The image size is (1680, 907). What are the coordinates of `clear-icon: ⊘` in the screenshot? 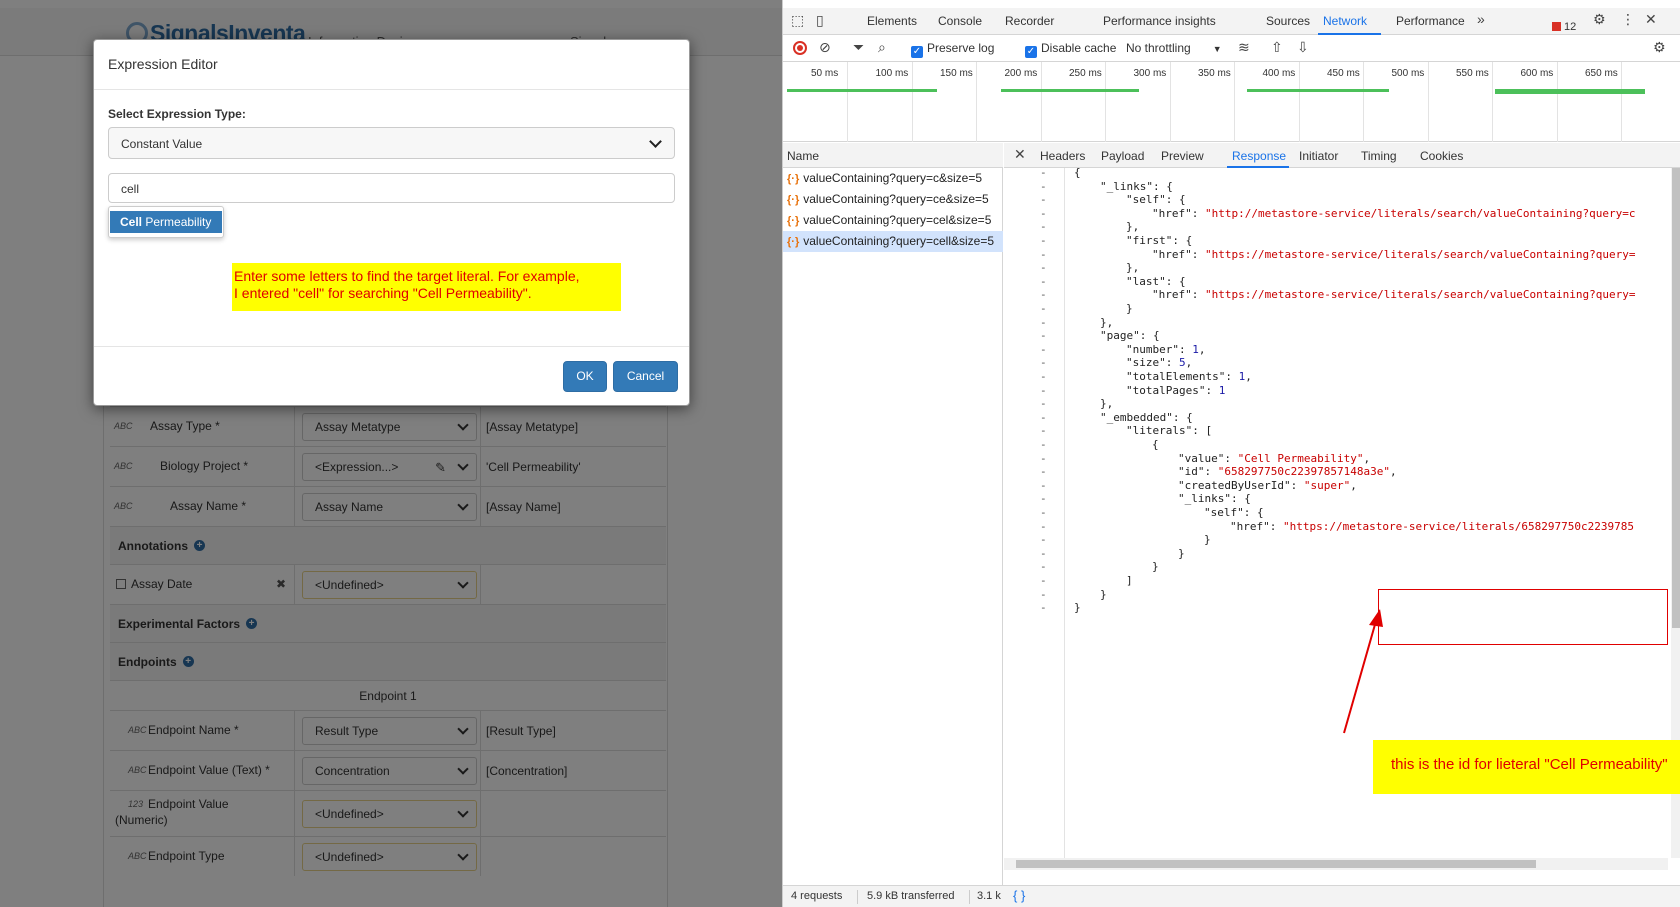 It's located at (825, 47).